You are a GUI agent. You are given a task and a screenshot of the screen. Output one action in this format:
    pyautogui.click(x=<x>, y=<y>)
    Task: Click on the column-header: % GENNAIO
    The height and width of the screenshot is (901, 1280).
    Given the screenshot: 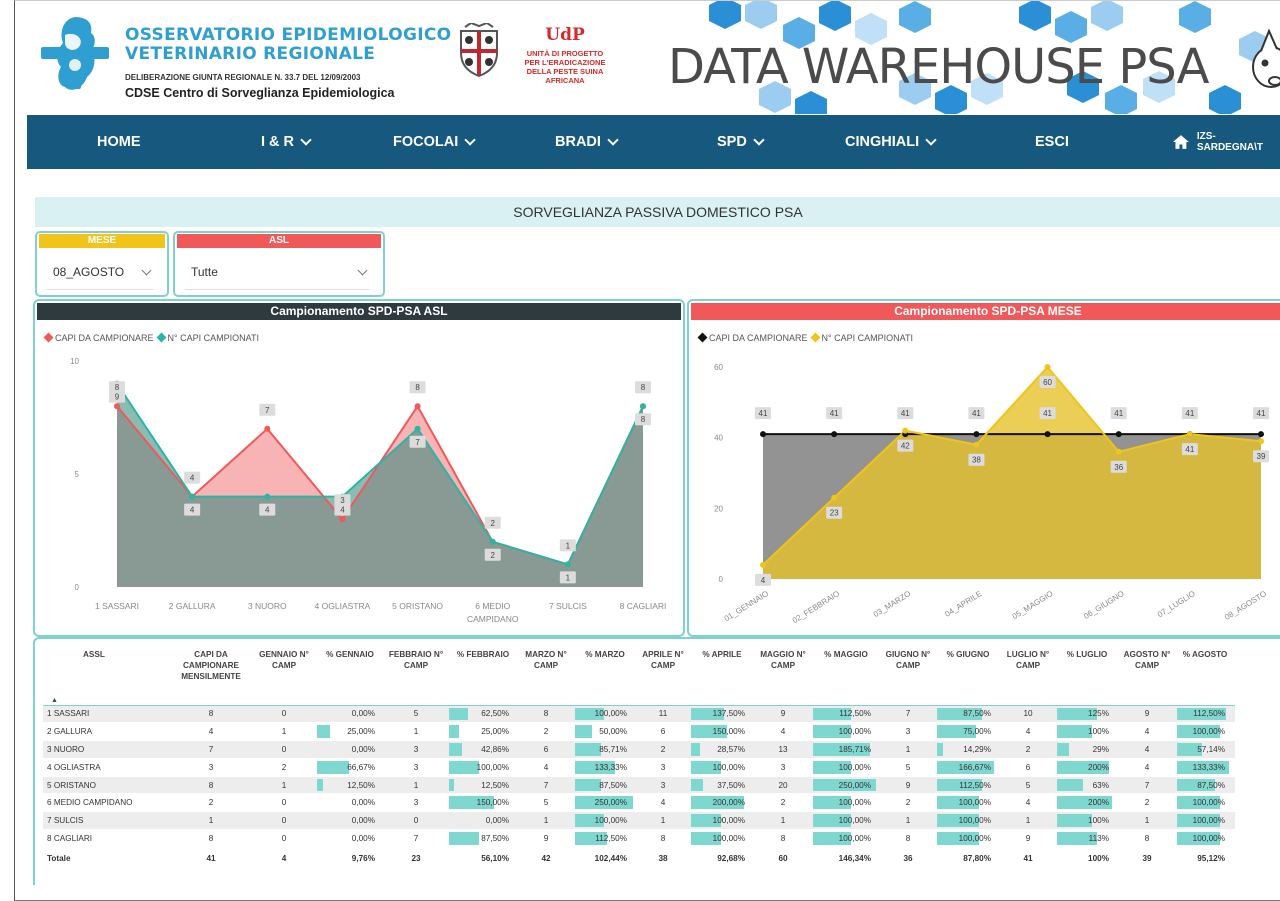 What is the action you would take?
    pyautogui.click(x=350, y=676)
    